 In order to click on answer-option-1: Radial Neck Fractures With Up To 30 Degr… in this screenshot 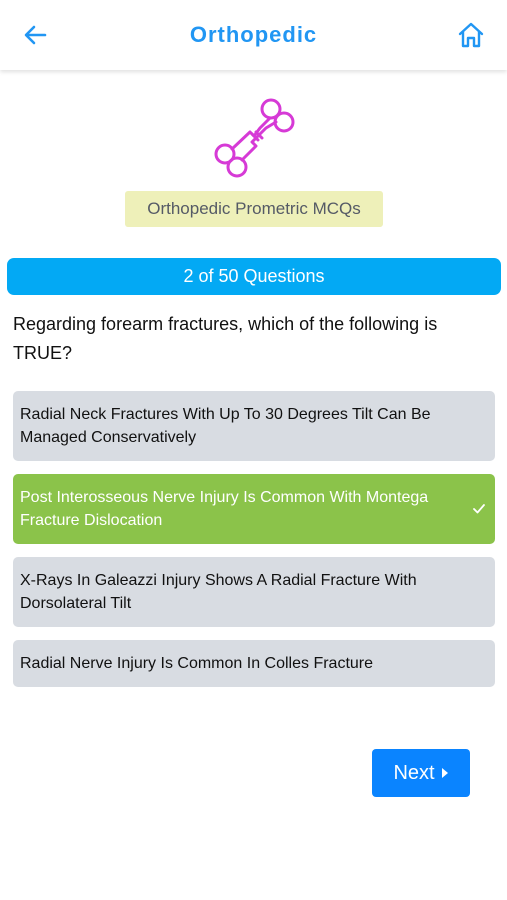, I will do `click(254, 426)`.